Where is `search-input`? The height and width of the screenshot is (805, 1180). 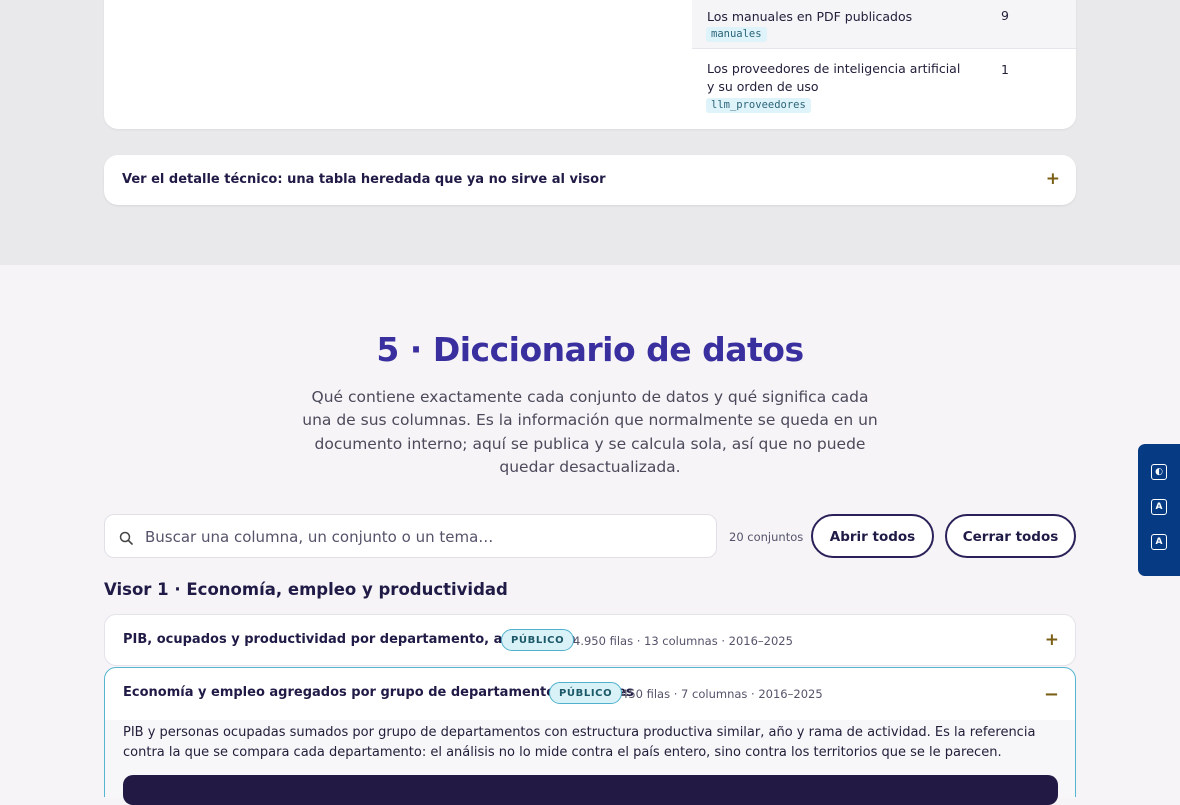
search-input is located at coordinates (425, 537).